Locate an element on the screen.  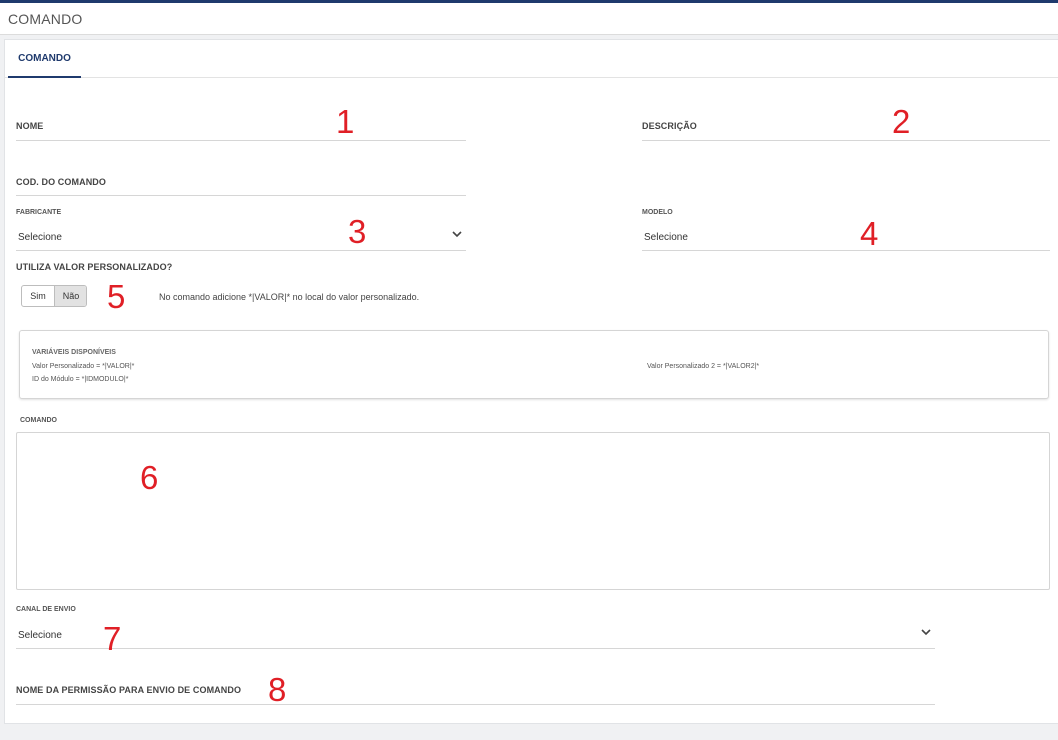
canal-envio-underline is located at coordinates (475, 648).